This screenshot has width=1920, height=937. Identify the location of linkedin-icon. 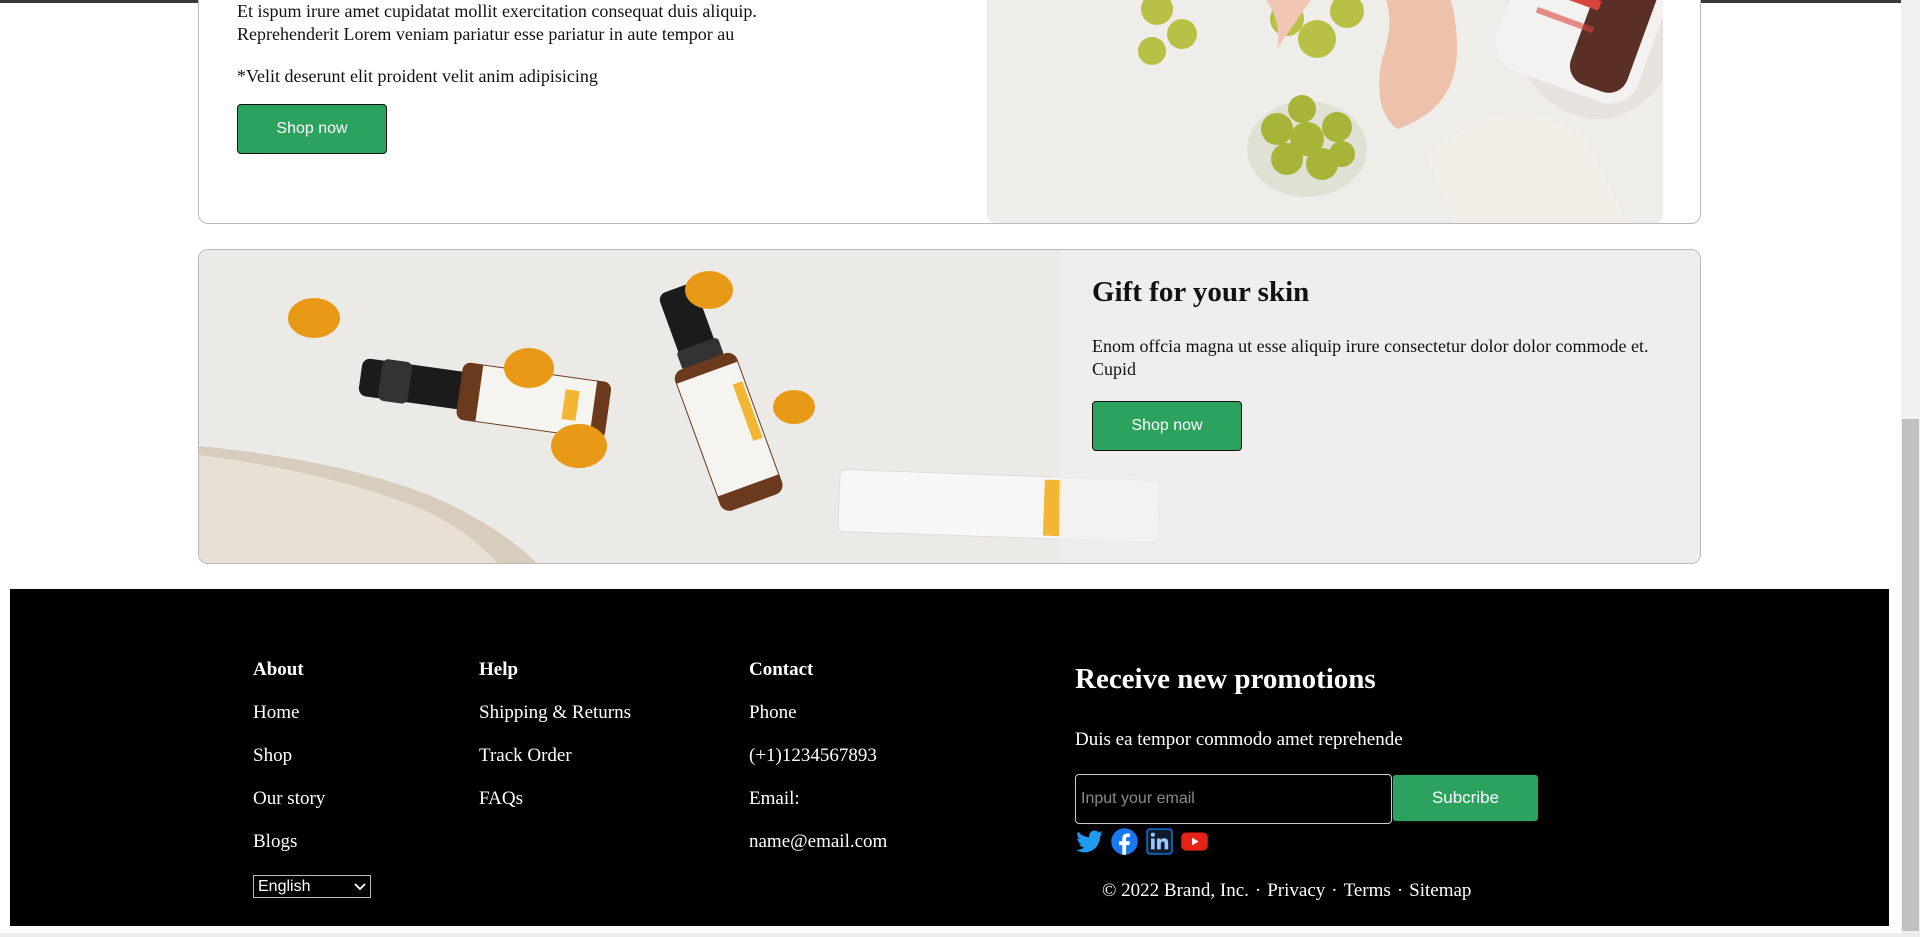
(1159, 841).